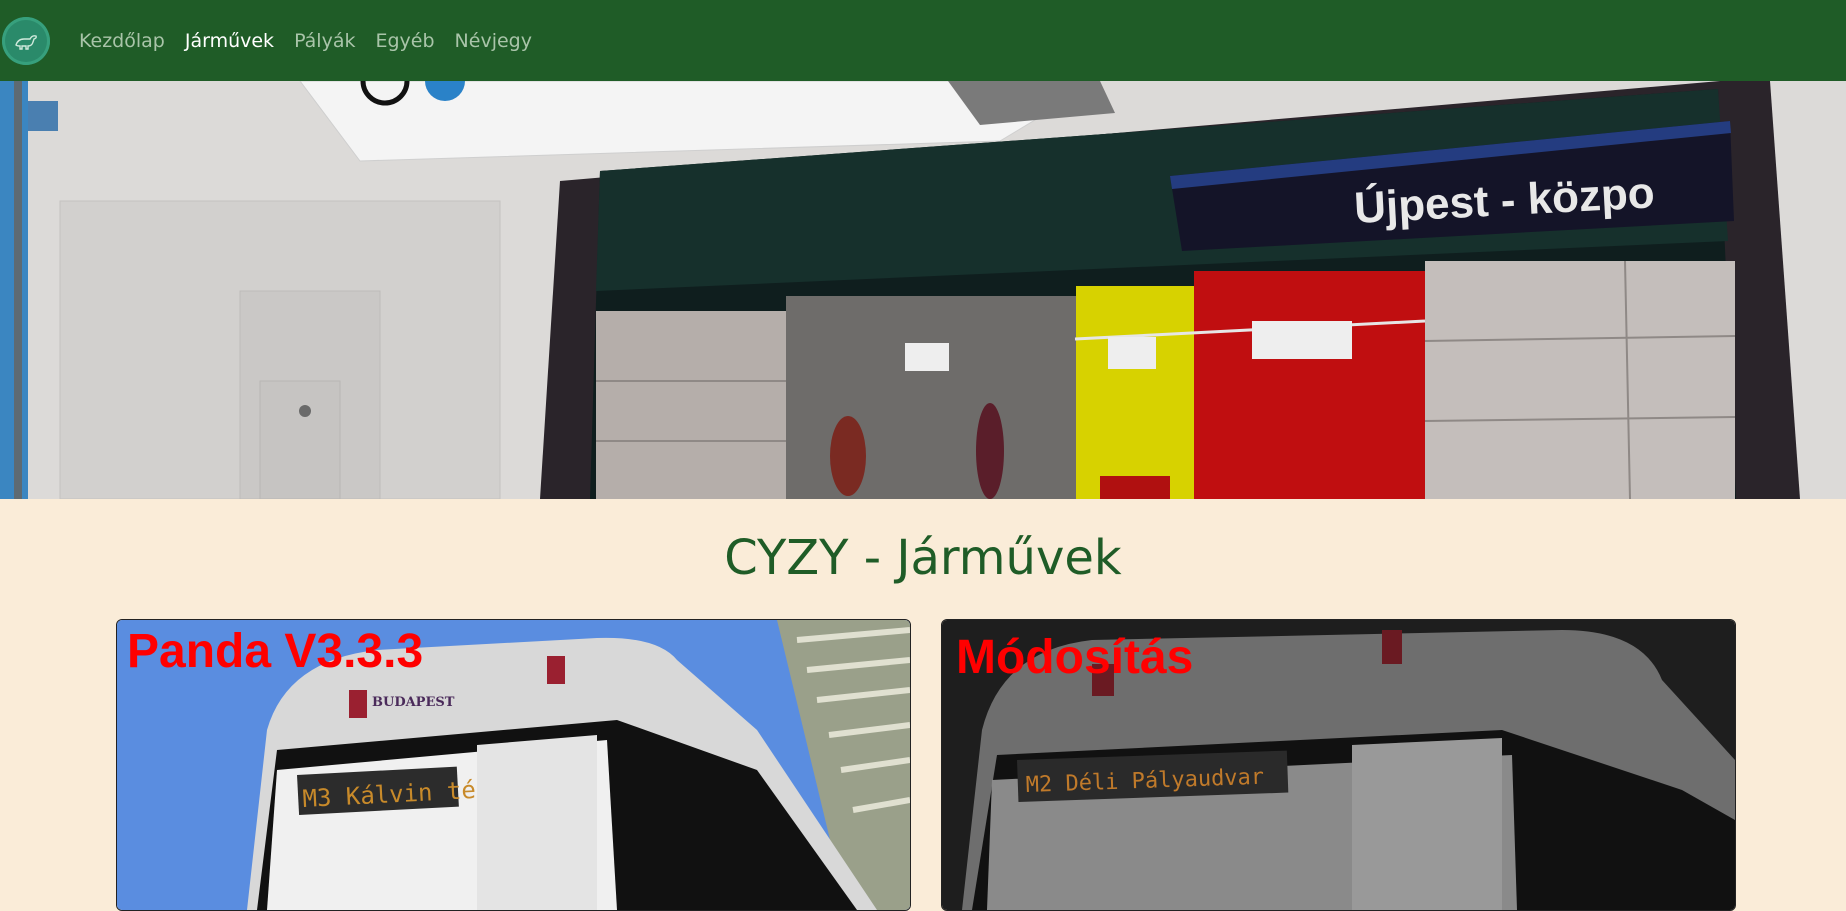 This screenshot has height=911, width=1846. What do you see at coordinates (1338, 765) in the screenshot?
I see `vehicle-card-modositas: M2 Déli Pályaudvar Módosítás` at bounding box center [1338, 765].